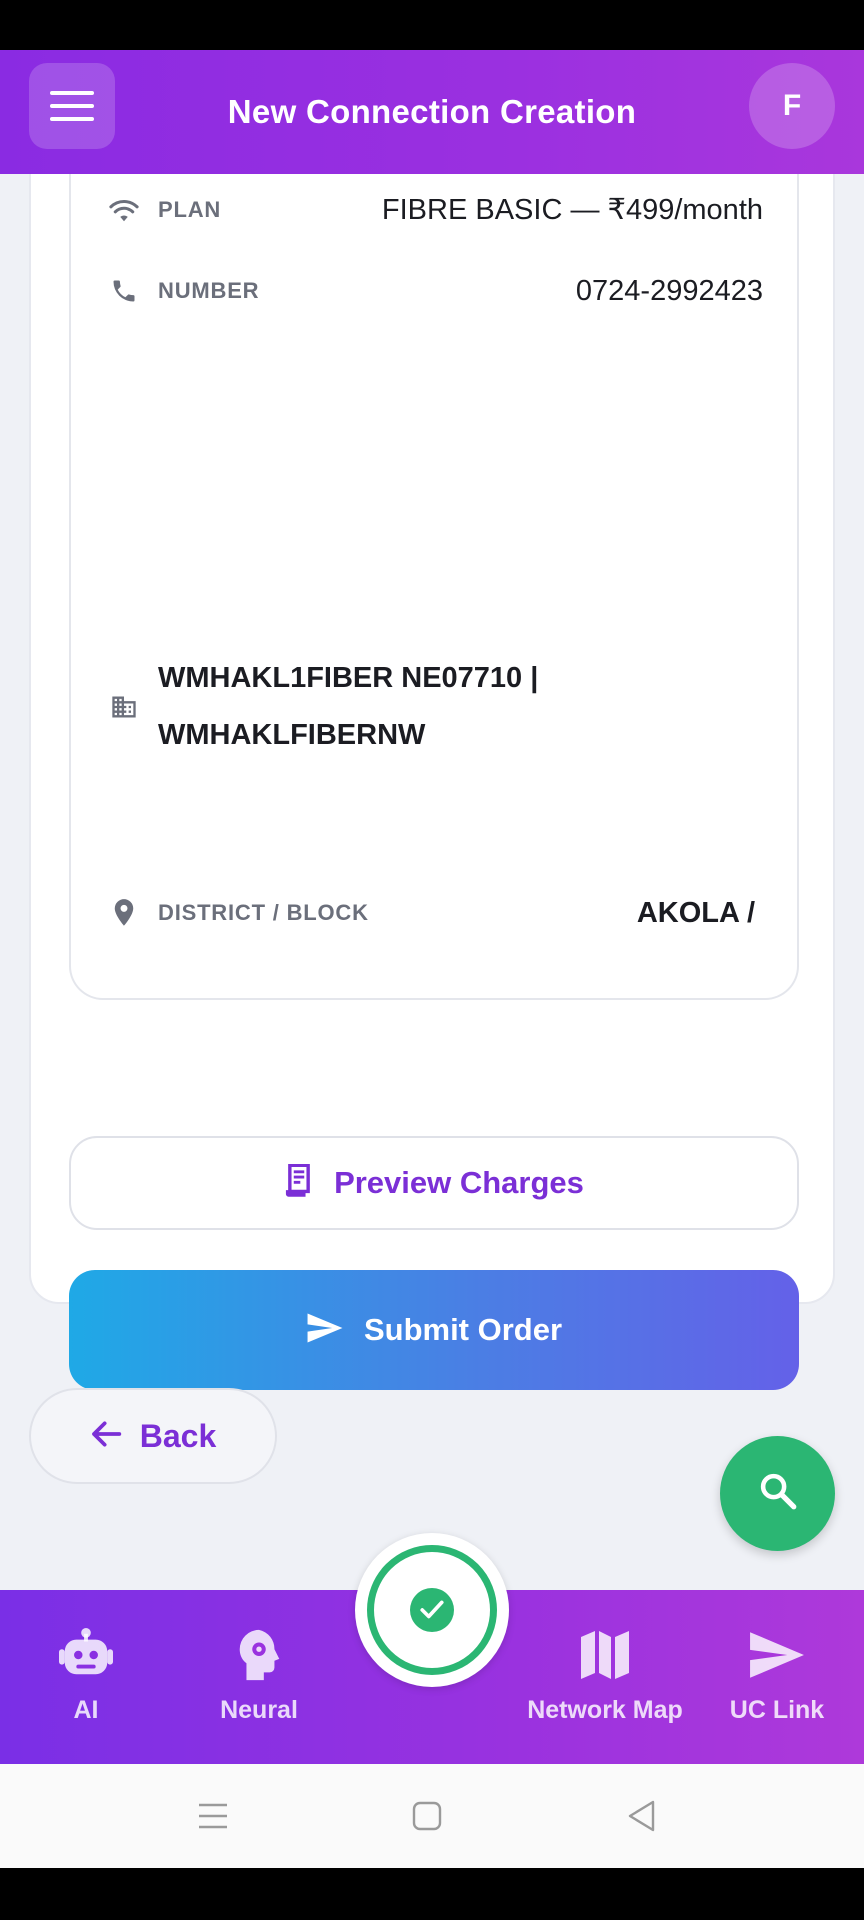 The width and height of the screenshot is (864, 1920). I want to click on submit-order-label: Submit Order, so click(463, 1329).